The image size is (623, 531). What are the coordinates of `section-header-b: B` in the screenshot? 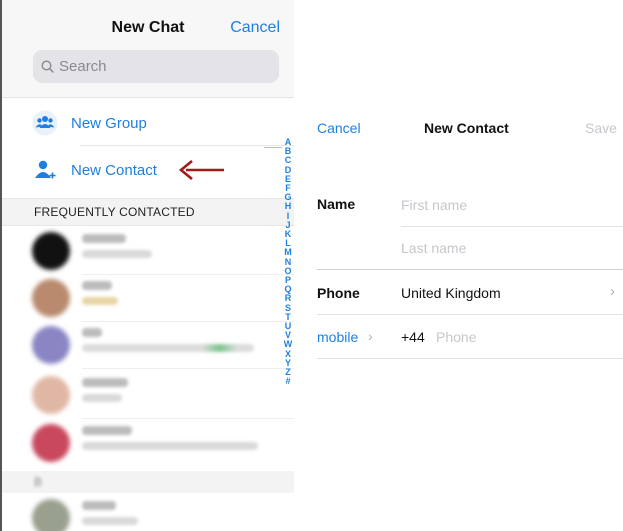 It's located at (148, 482).